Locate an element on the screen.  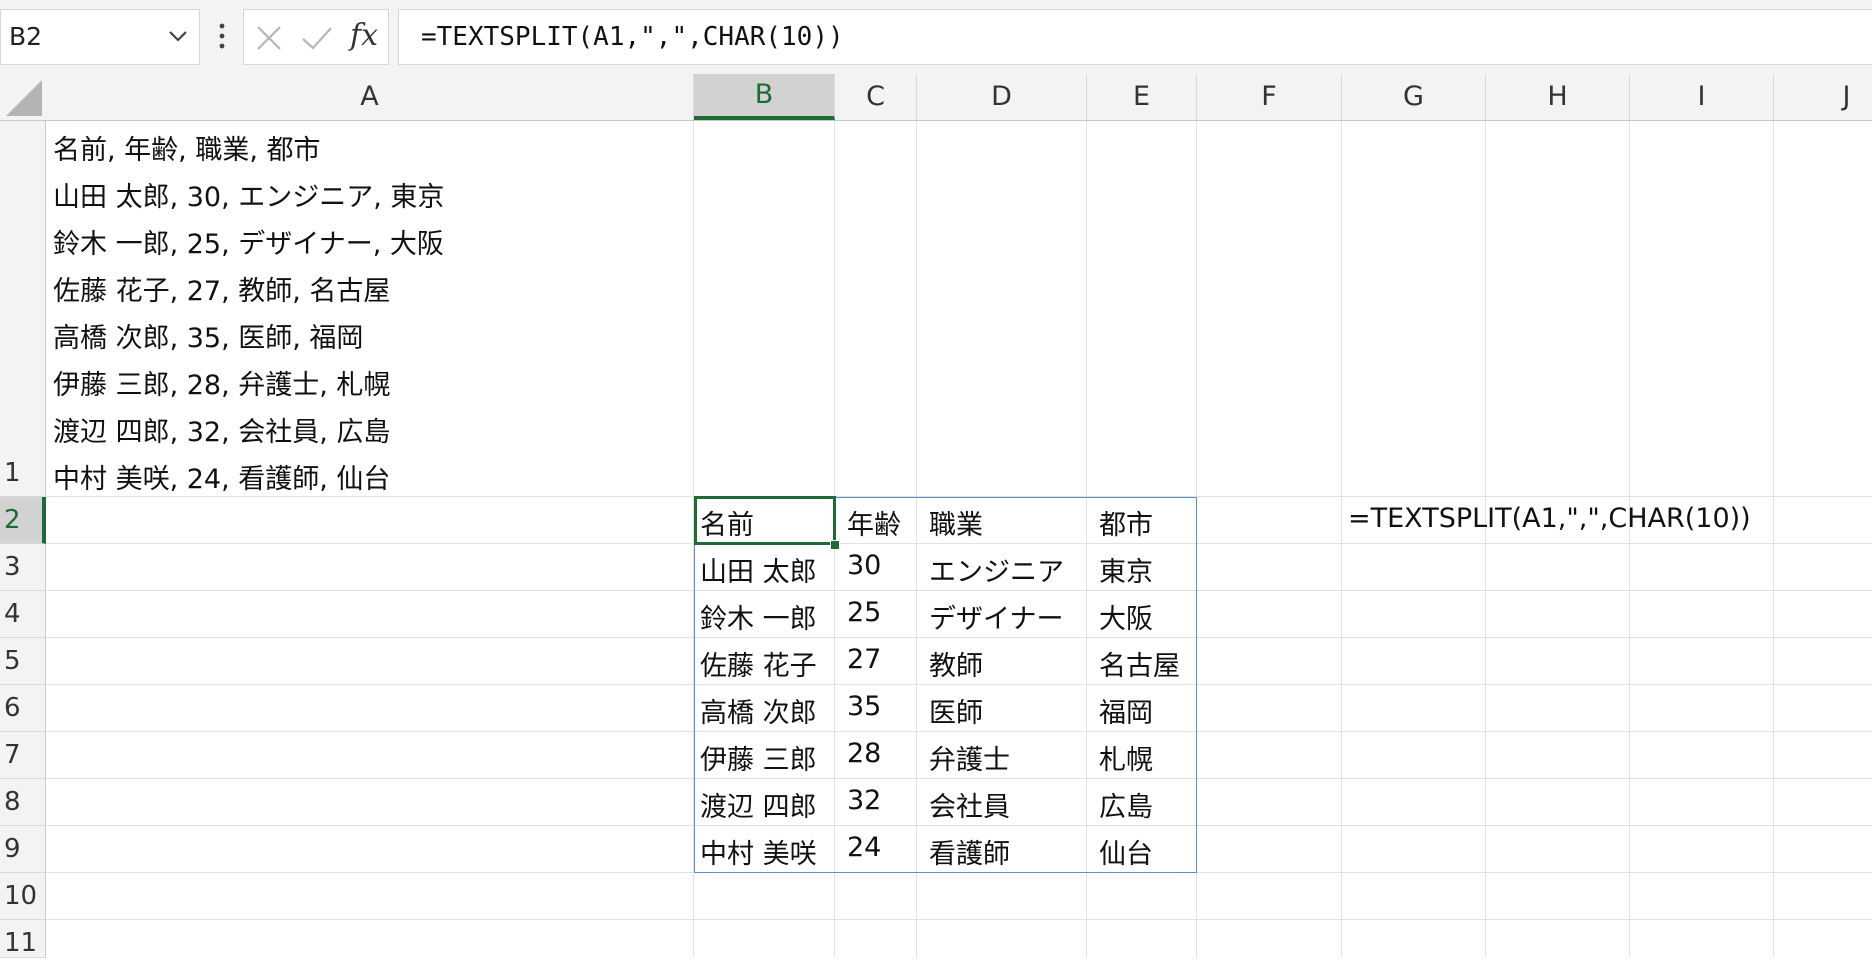
column-header-f: F is located at coordinates (1269, 97).